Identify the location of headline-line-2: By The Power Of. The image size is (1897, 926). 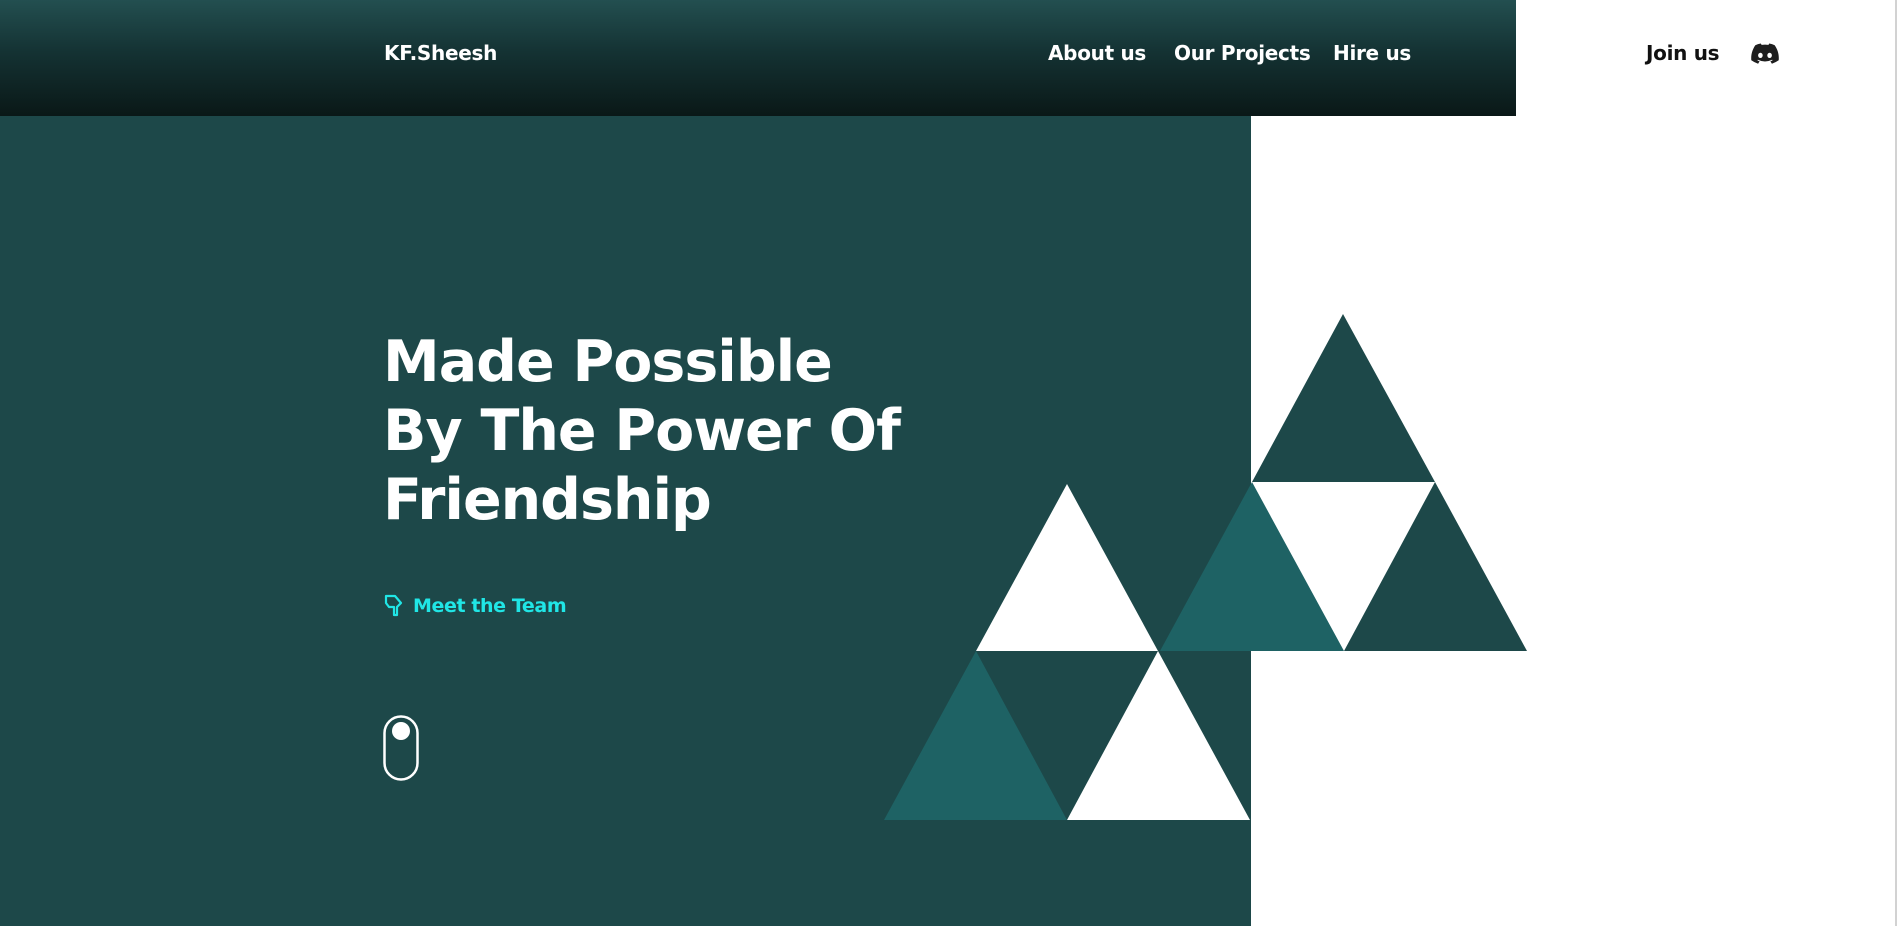
(642, 431).